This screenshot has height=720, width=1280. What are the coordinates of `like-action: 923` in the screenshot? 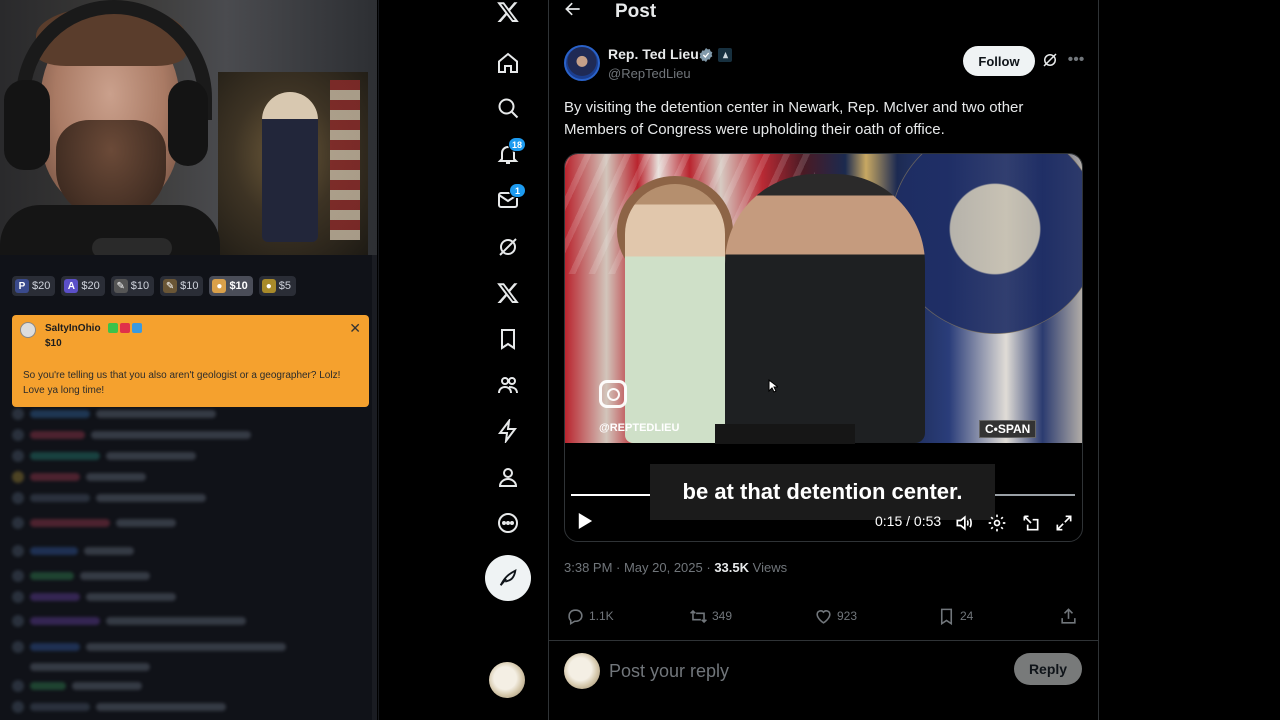 It's located at (835, 616).